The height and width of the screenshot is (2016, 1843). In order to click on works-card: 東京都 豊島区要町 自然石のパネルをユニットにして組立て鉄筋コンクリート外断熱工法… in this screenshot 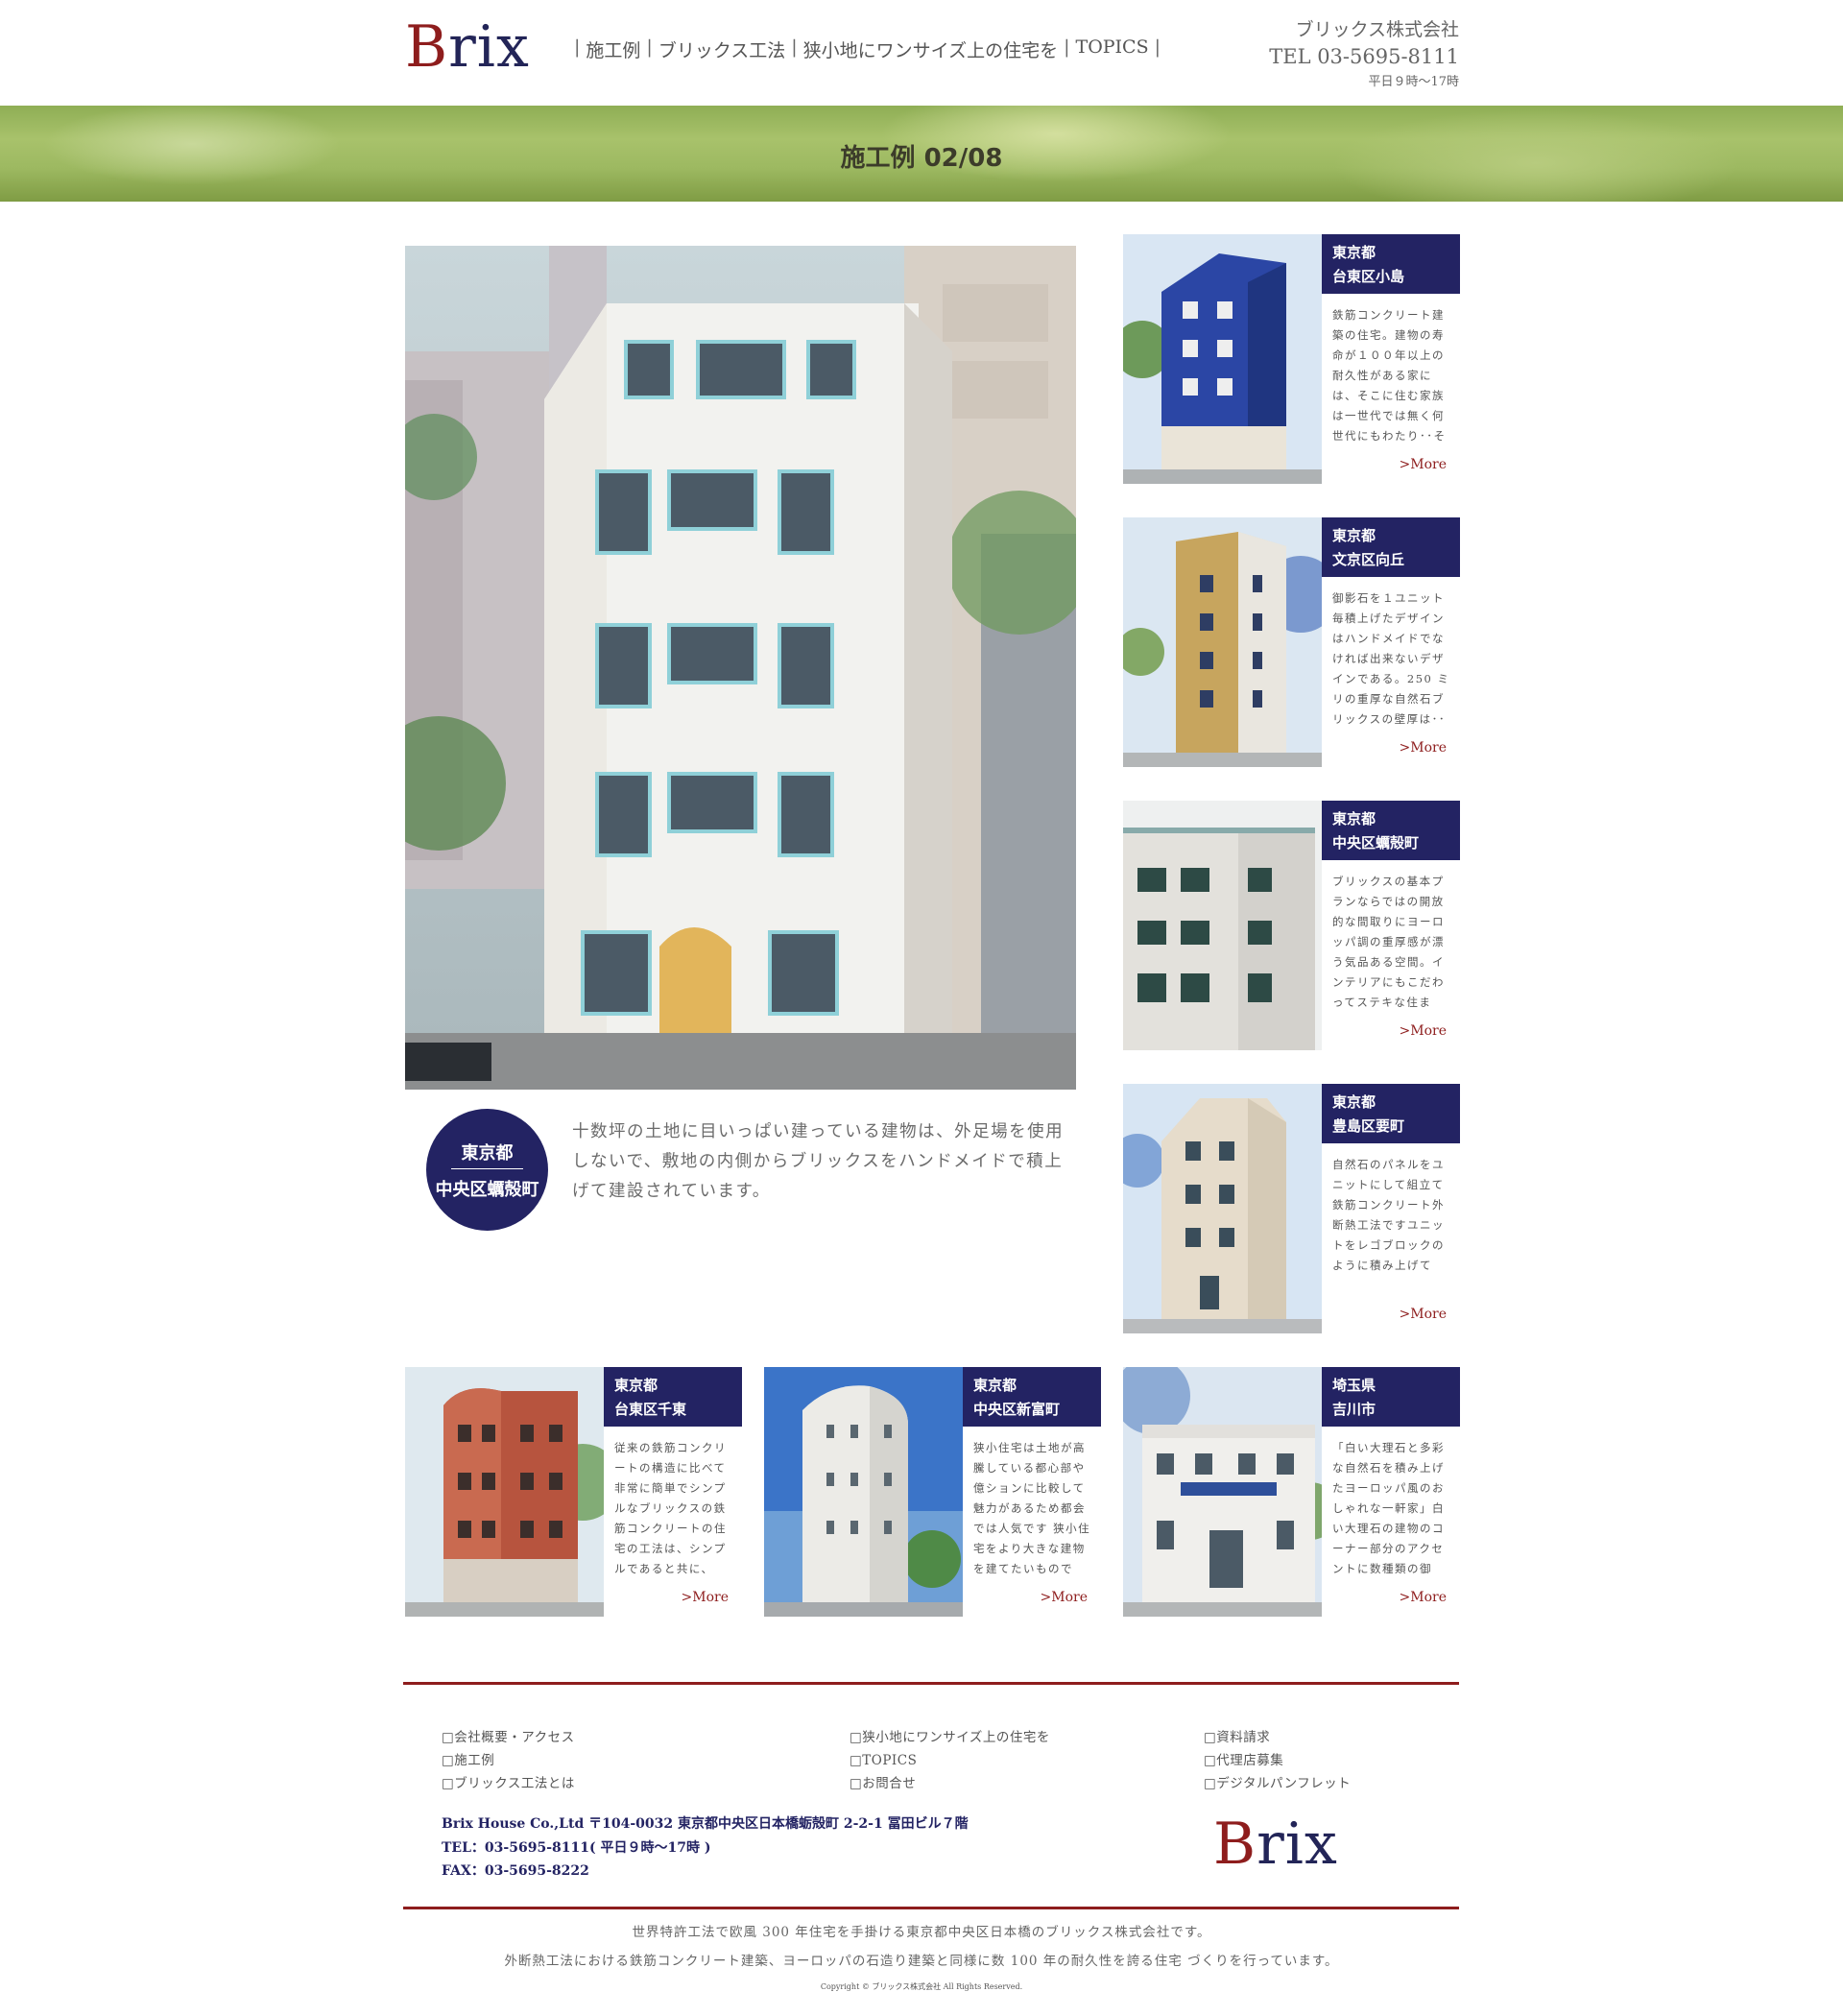, I will do `click(1291, 1208)`.